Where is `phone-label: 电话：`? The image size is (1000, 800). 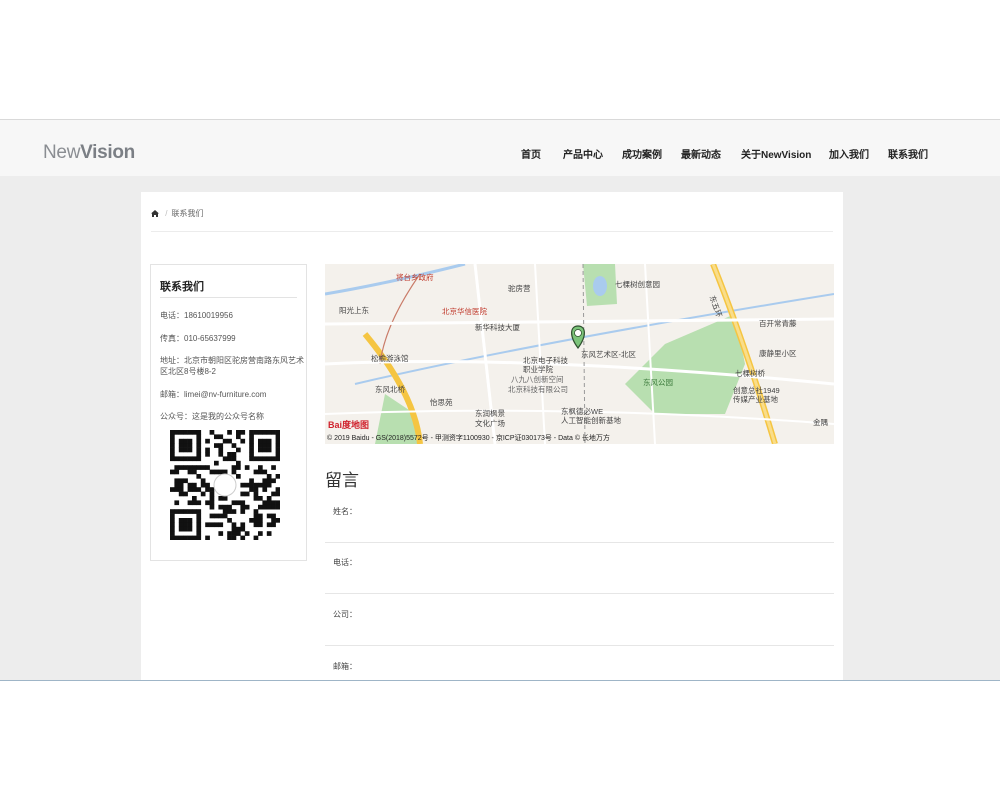 phone-label: 电话： is located at coordinates (345, 562).